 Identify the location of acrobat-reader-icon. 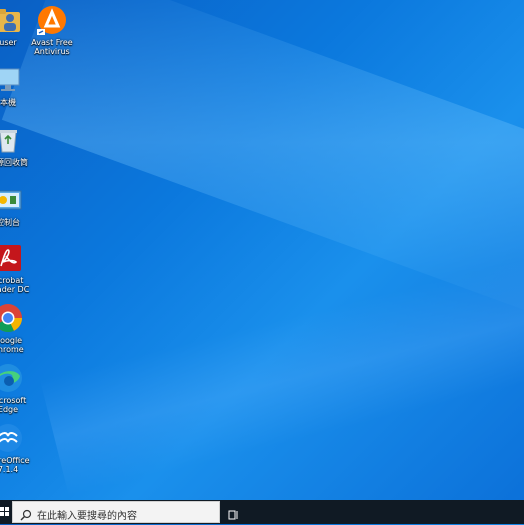
(12, 258).